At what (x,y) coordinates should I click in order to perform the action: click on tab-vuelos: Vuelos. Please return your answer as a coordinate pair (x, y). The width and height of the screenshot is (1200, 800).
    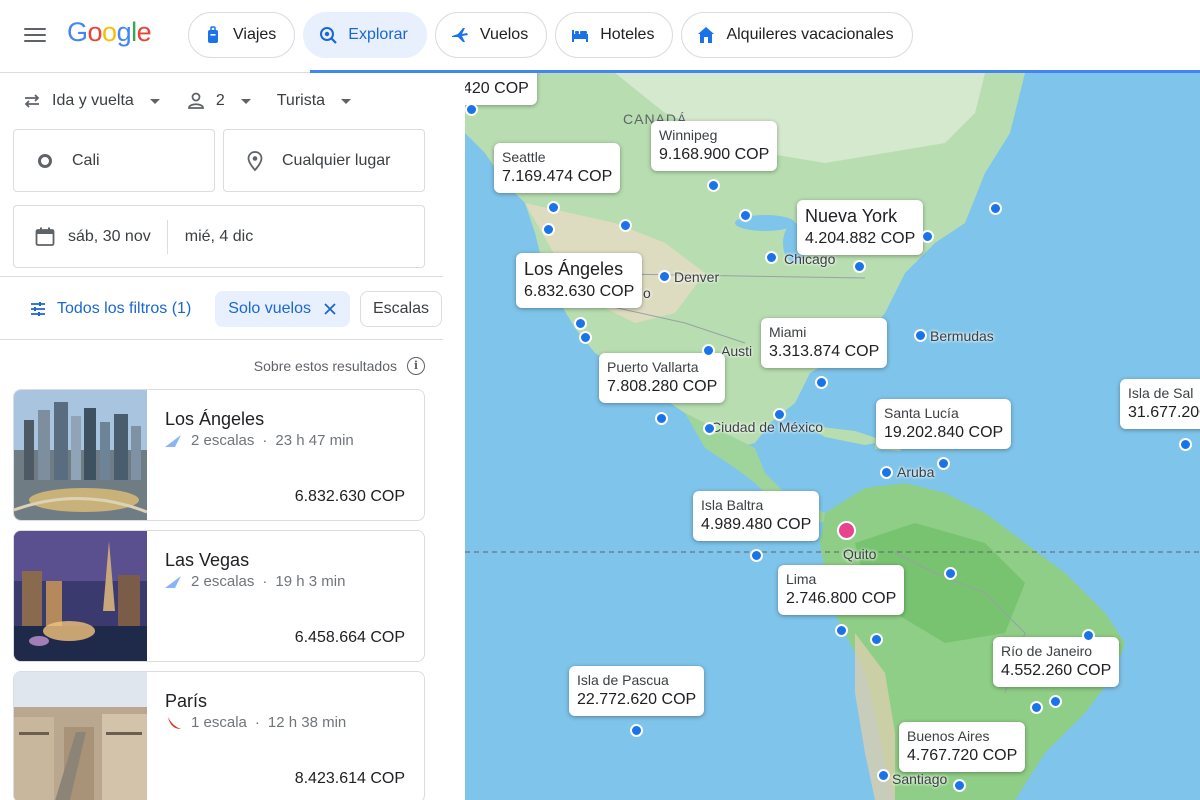
    Looking at the image, I should click on (491, 35).